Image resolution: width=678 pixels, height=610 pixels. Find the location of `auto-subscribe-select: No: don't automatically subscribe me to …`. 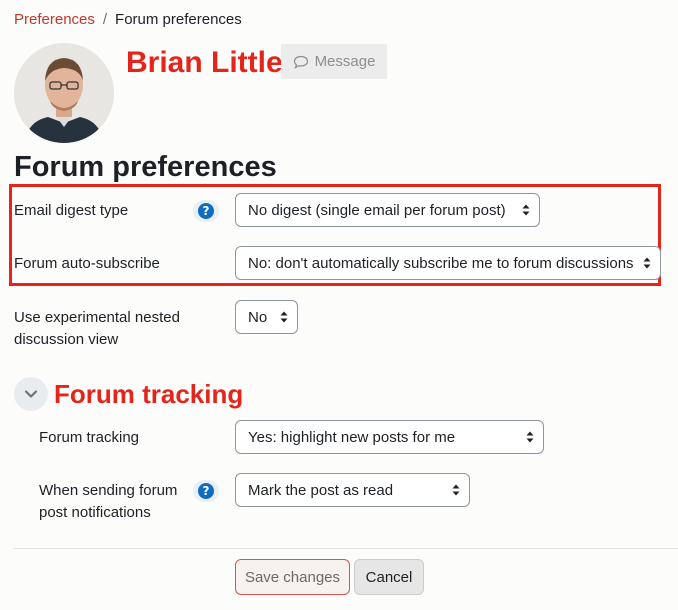

auto-subscribe-select: No: don't automatically subscribe me to … is located at coordinates (448, 263).